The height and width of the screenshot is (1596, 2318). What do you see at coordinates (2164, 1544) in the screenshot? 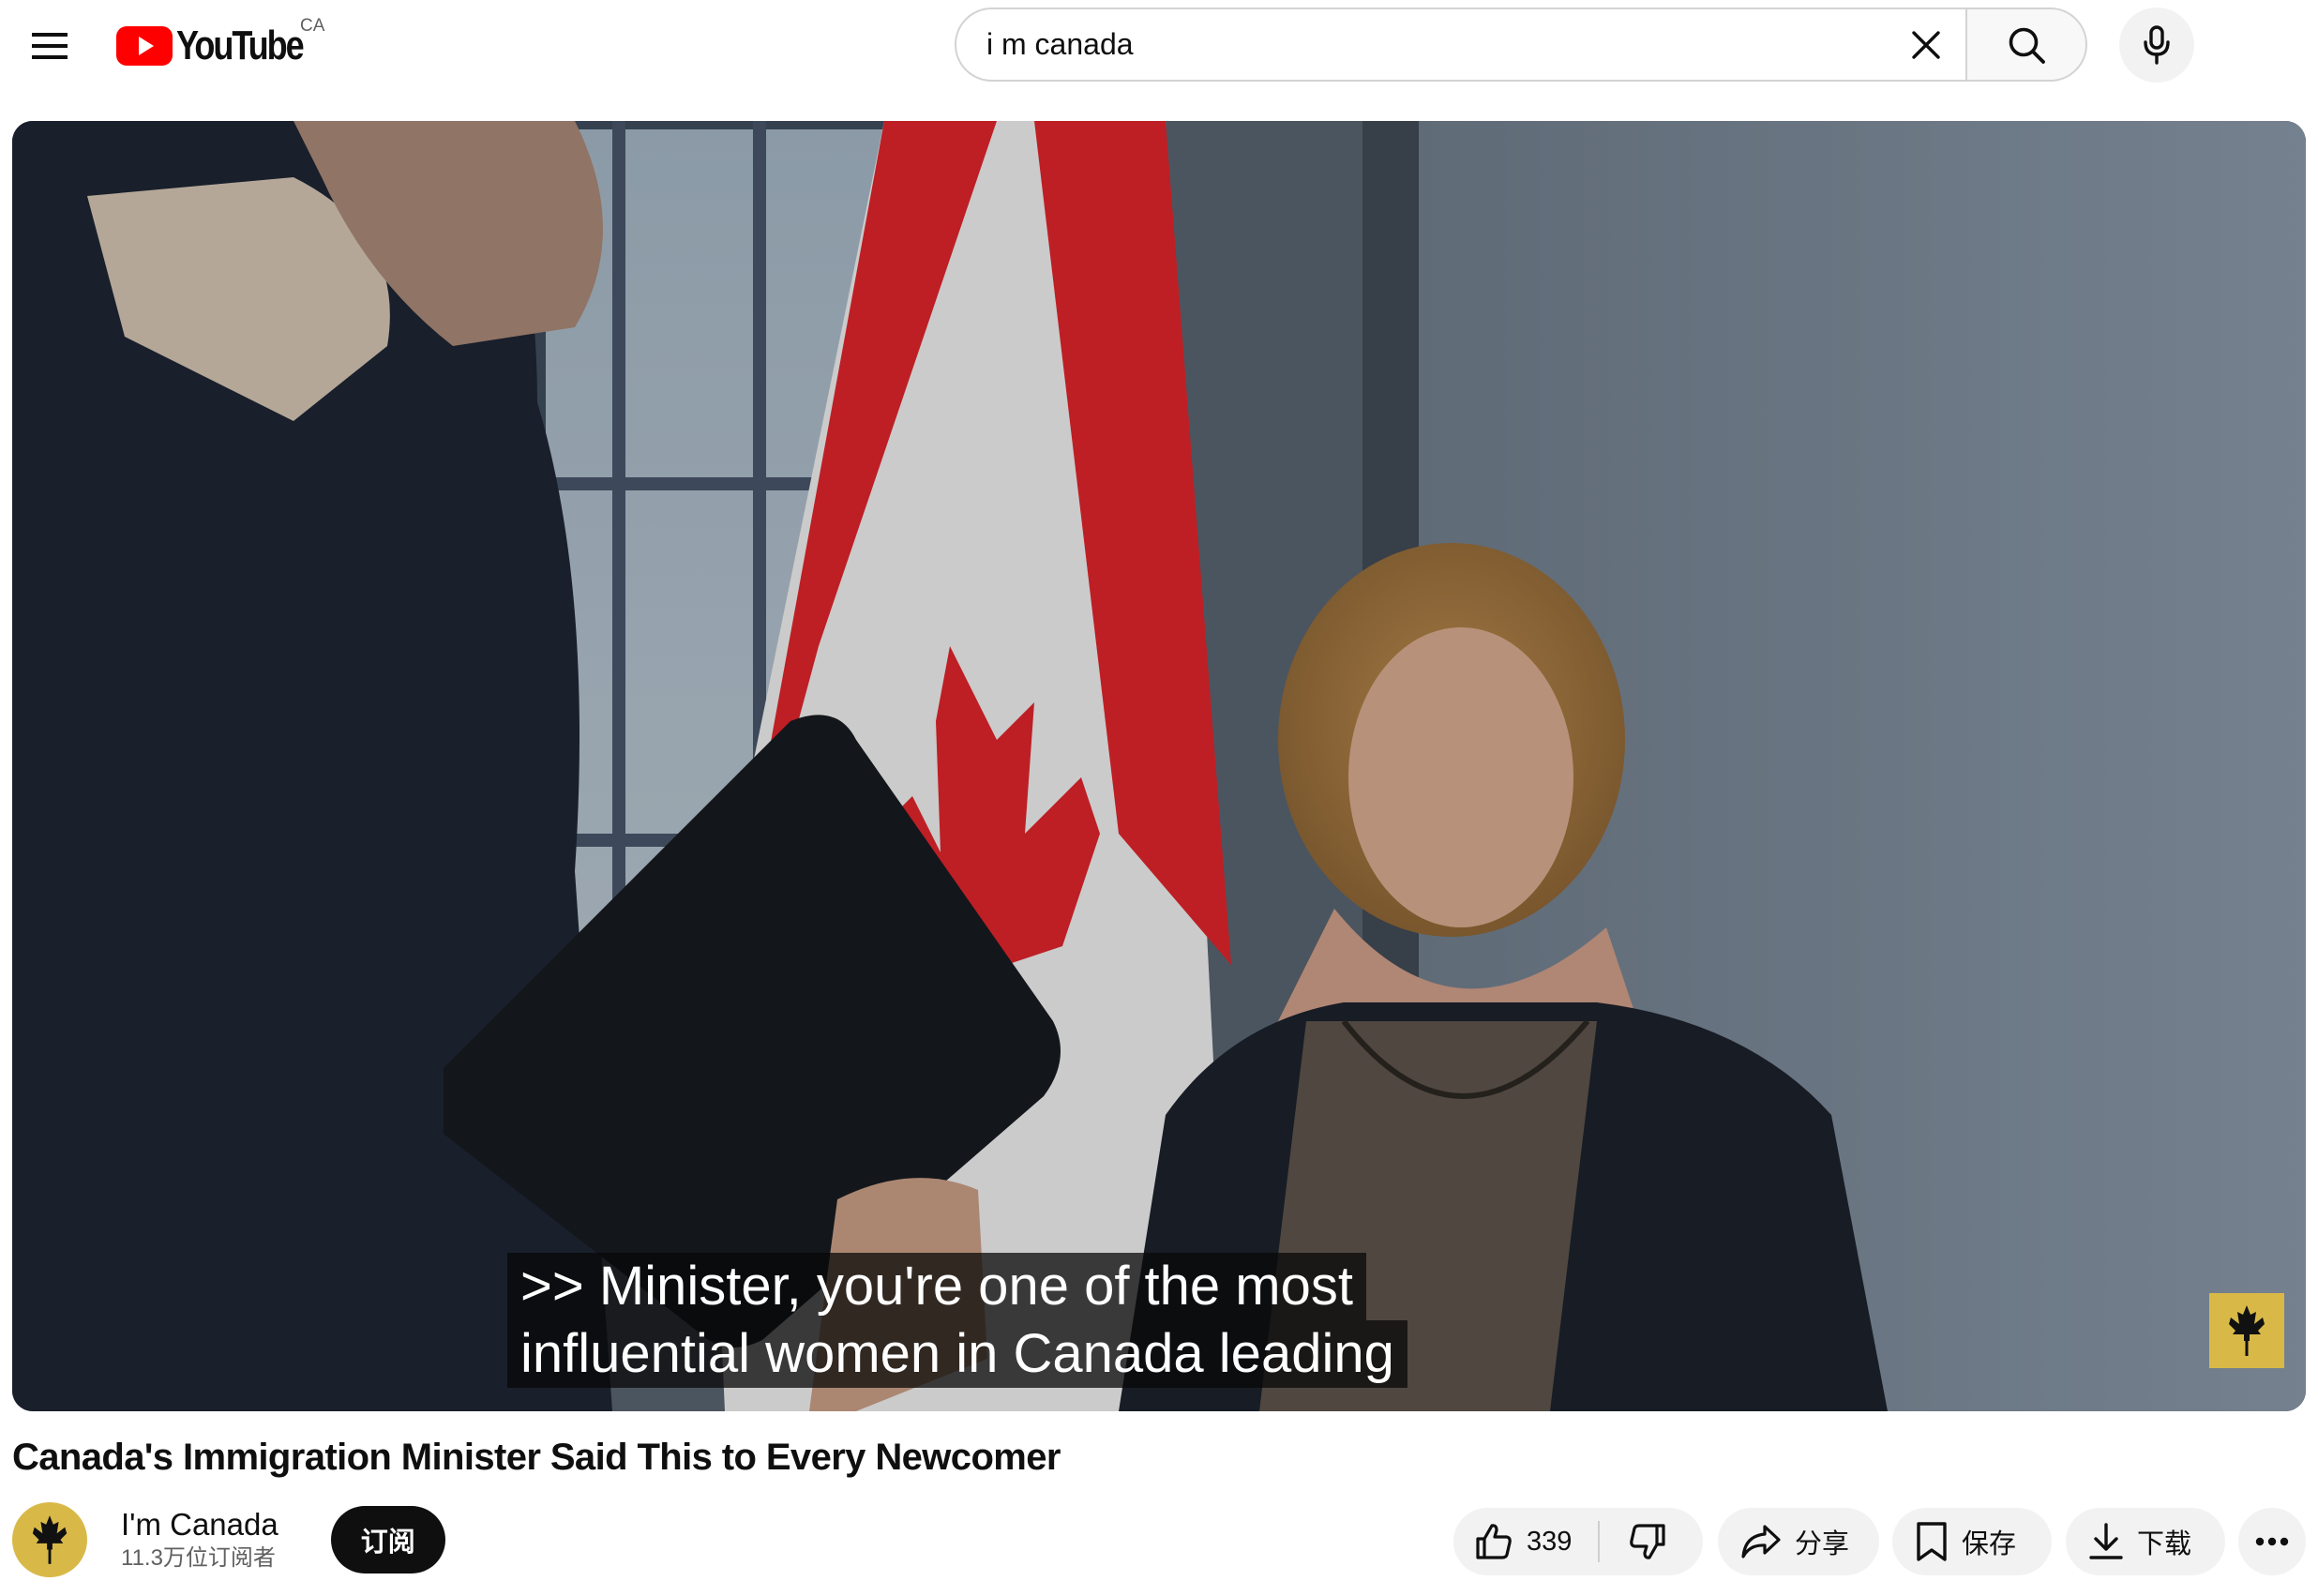
I see `download-label: 下载` at bounding box center [2164, 1544].